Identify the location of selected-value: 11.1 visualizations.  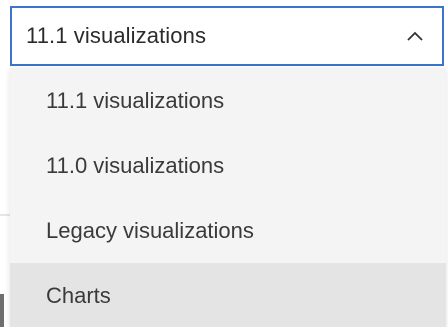
(116, 35).